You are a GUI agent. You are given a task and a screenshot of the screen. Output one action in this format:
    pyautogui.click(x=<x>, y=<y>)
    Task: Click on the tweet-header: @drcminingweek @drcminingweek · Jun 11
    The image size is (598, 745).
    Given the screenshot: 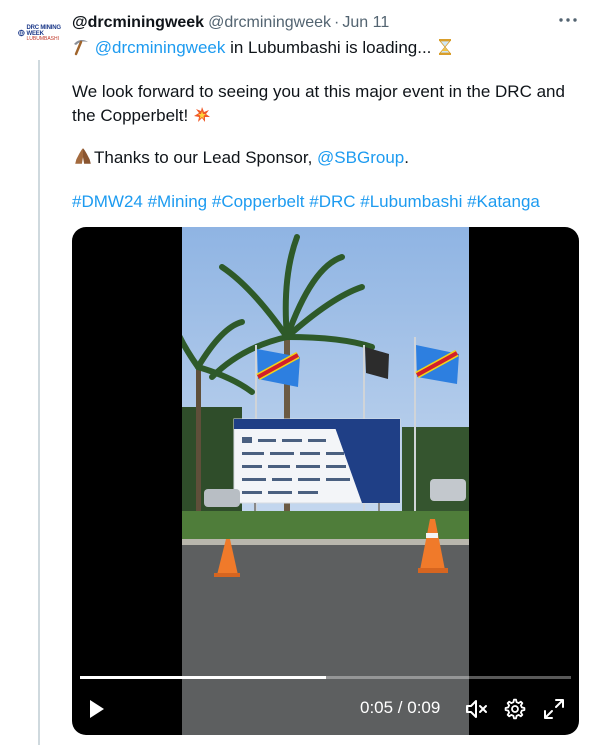 What is the action you would take?
    pyautogui.click(x=325, y=23)
    